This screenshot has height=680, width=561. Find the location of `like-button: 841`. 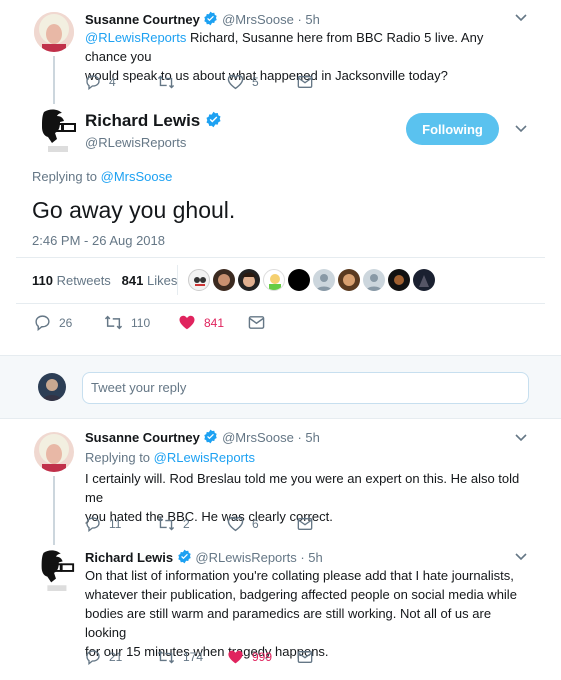

like-button: 841 is located at coordinates (213, 322).